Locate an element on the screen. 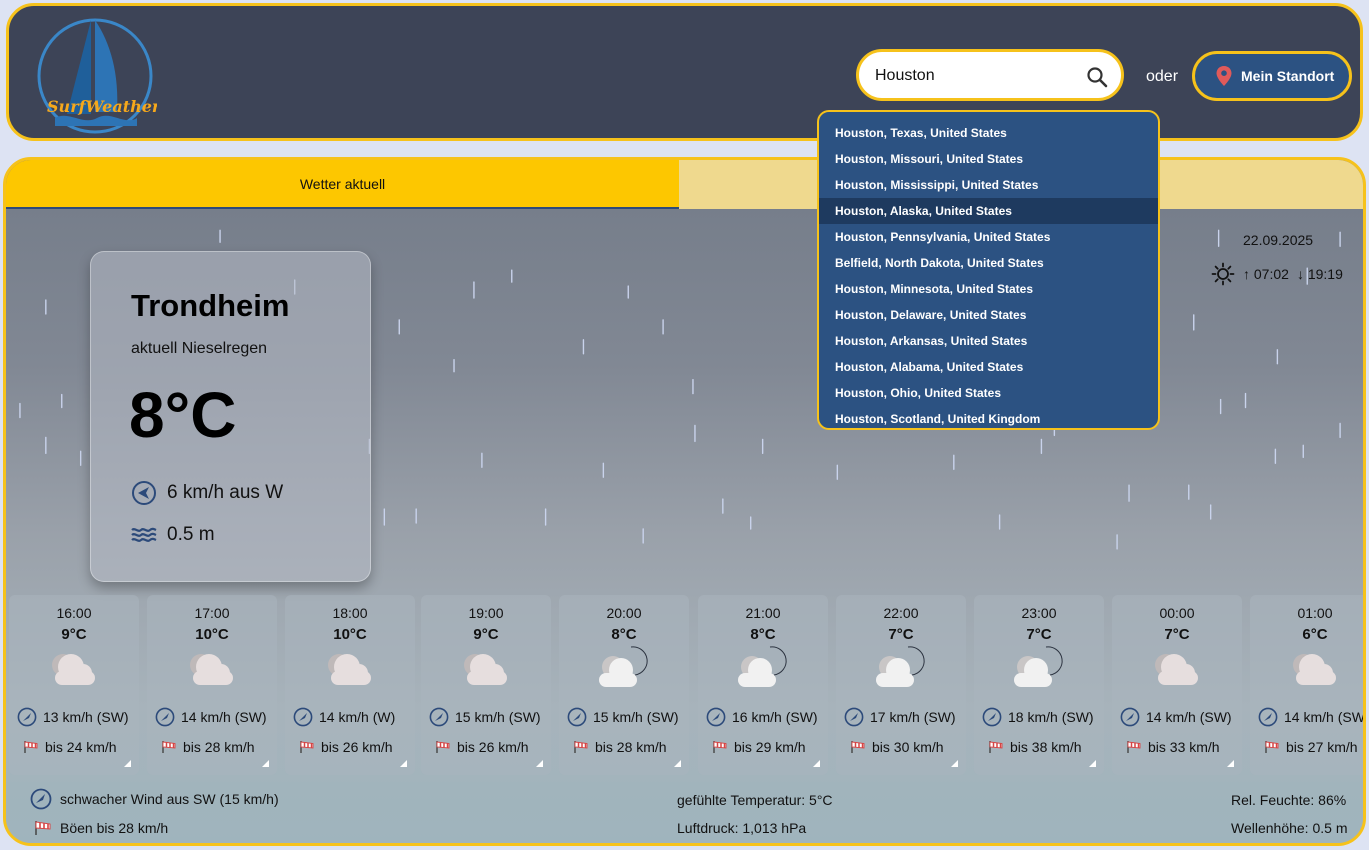  wave-icon is located at coordinates (144, 534).